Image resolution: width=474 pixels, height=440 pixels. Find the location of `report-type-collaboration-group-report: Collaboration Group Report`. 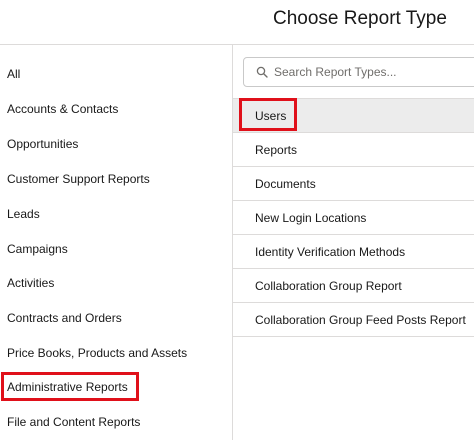

report-type-collaboration-group-report: Collaboration Group Report is located at coordinates (353, 286).